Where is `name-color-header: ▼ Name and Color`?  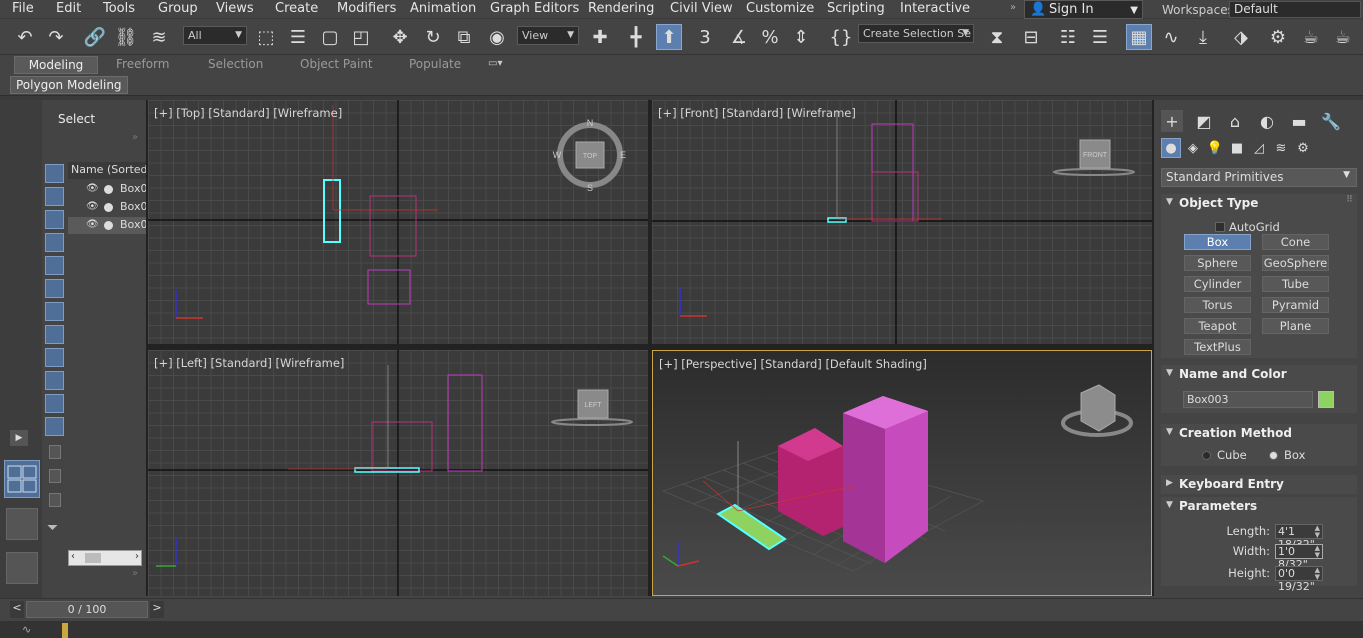
name-color-header: ▼ Name and Color is located at coordinates (1259, 374).